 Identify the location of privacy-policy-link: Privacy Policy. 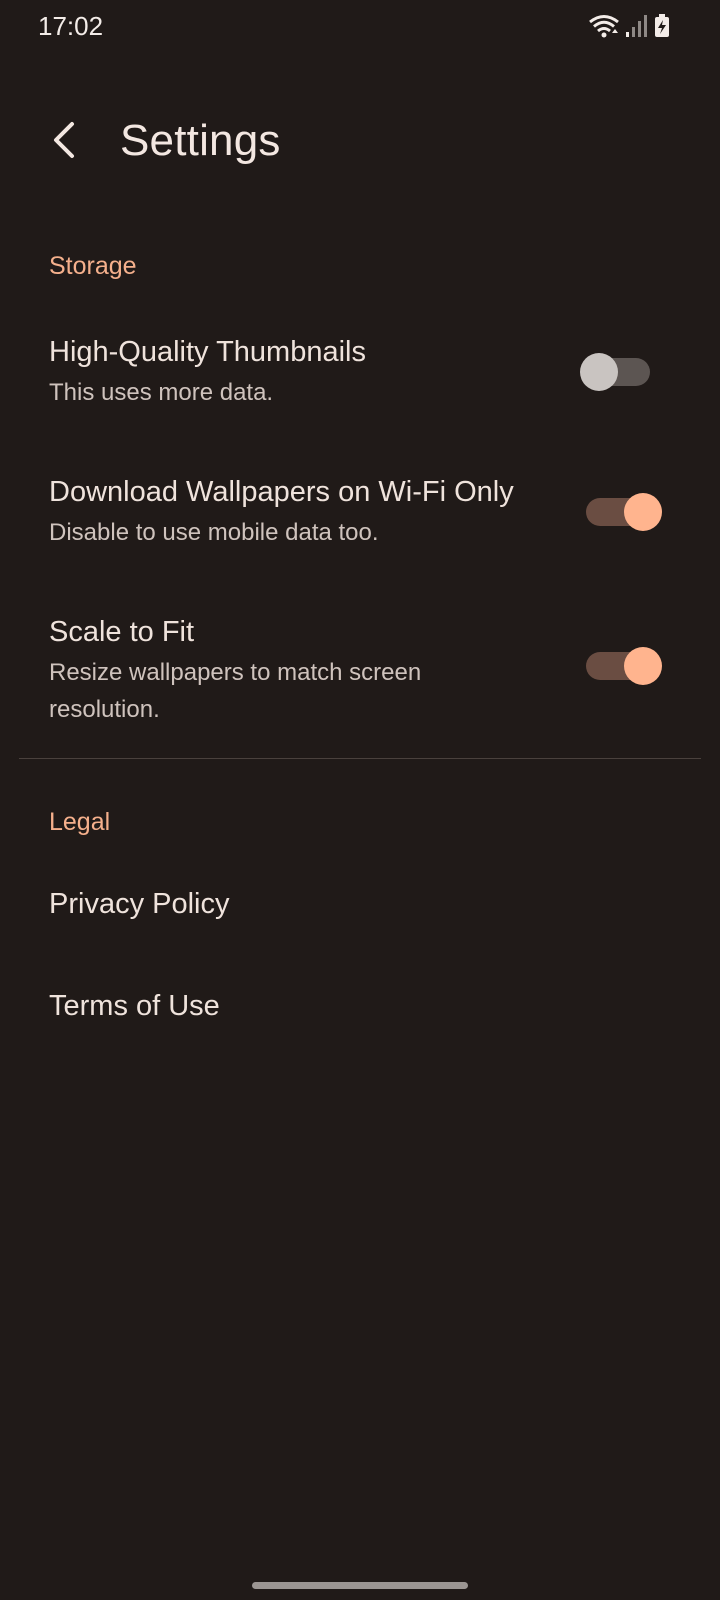
(360, 909).